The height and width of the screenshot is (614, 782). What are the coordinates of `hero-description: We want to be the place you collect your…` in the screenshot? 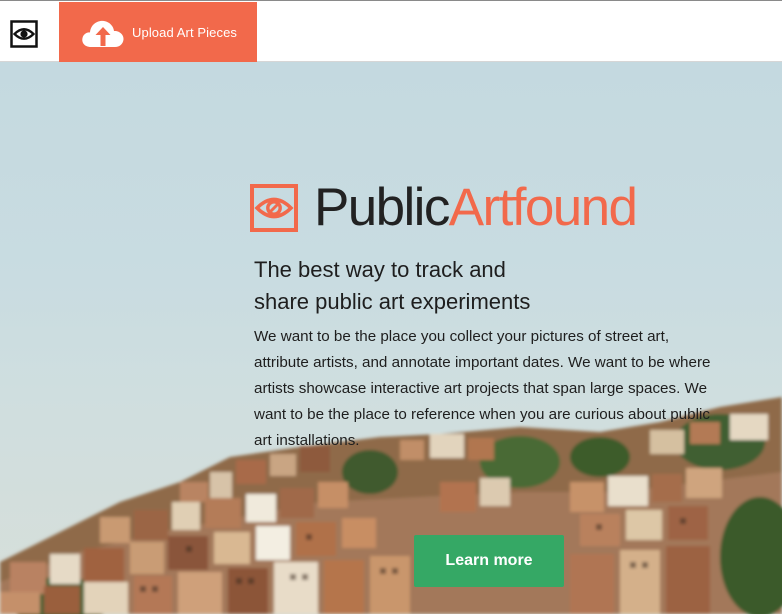 It's located at (482, 388).